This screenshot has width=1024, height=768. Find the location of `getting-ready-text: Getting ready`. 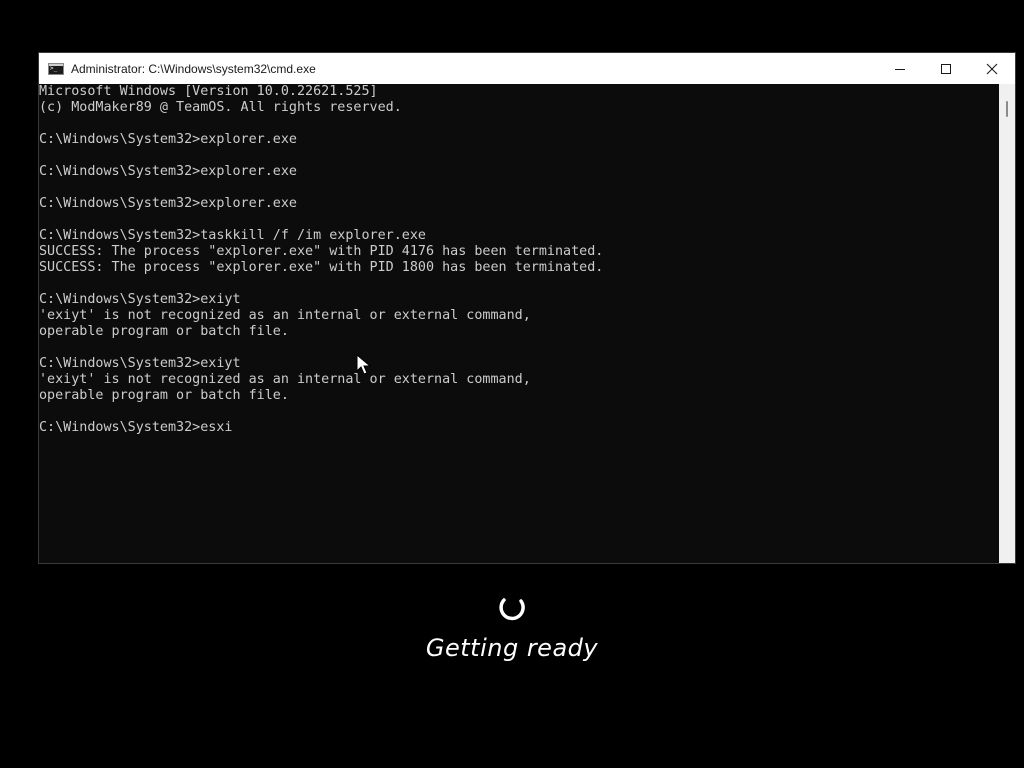

getting-ready-text: Getting ready is located at coordinates (512, 648).